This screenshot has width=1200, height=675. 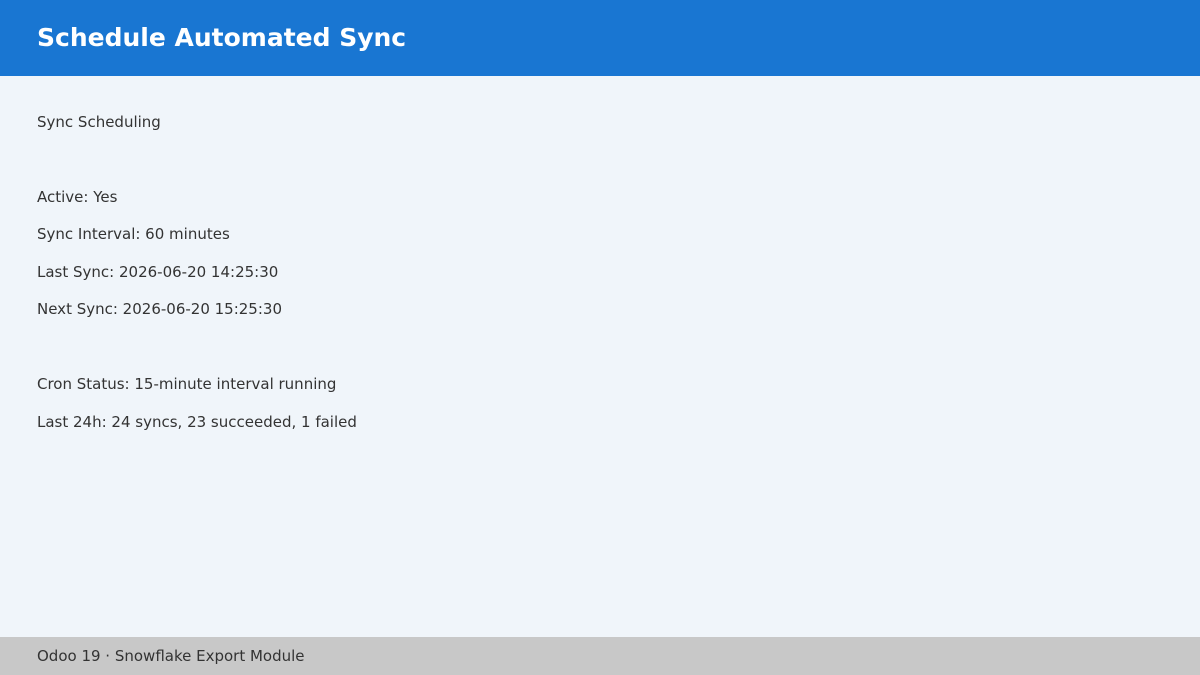 I want to click on active-status: Active: Yes, so click(x=77, y=197).